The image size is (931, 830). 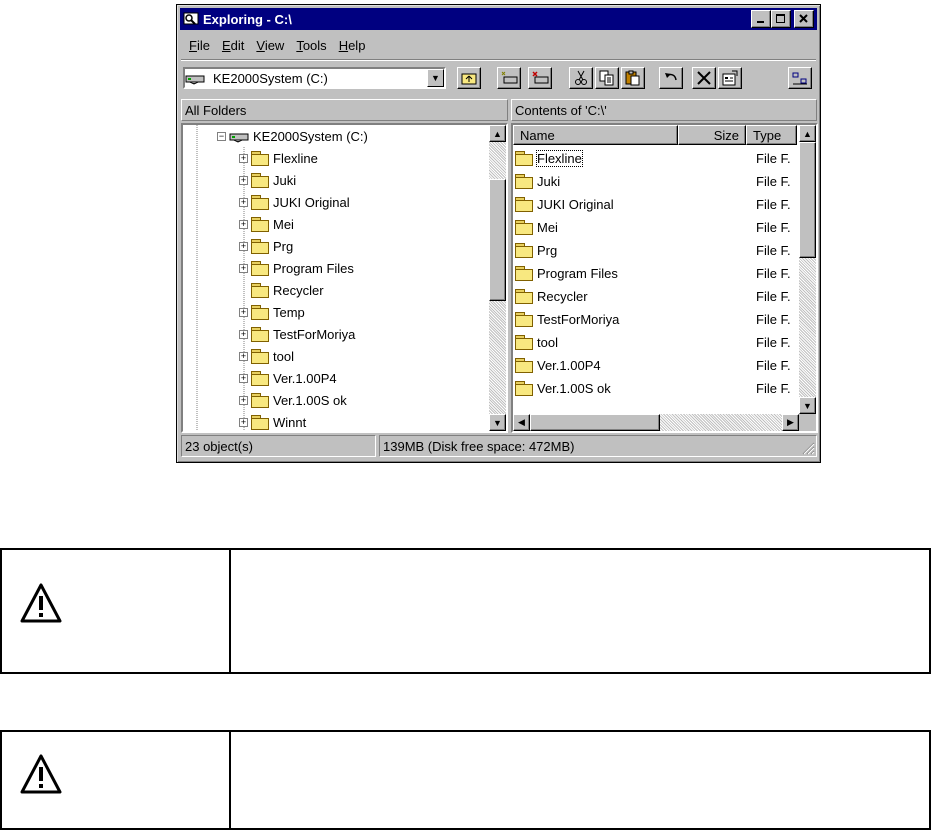 I want to click on tree-root: − KE2000System (C:), so click(x=292, y=136).